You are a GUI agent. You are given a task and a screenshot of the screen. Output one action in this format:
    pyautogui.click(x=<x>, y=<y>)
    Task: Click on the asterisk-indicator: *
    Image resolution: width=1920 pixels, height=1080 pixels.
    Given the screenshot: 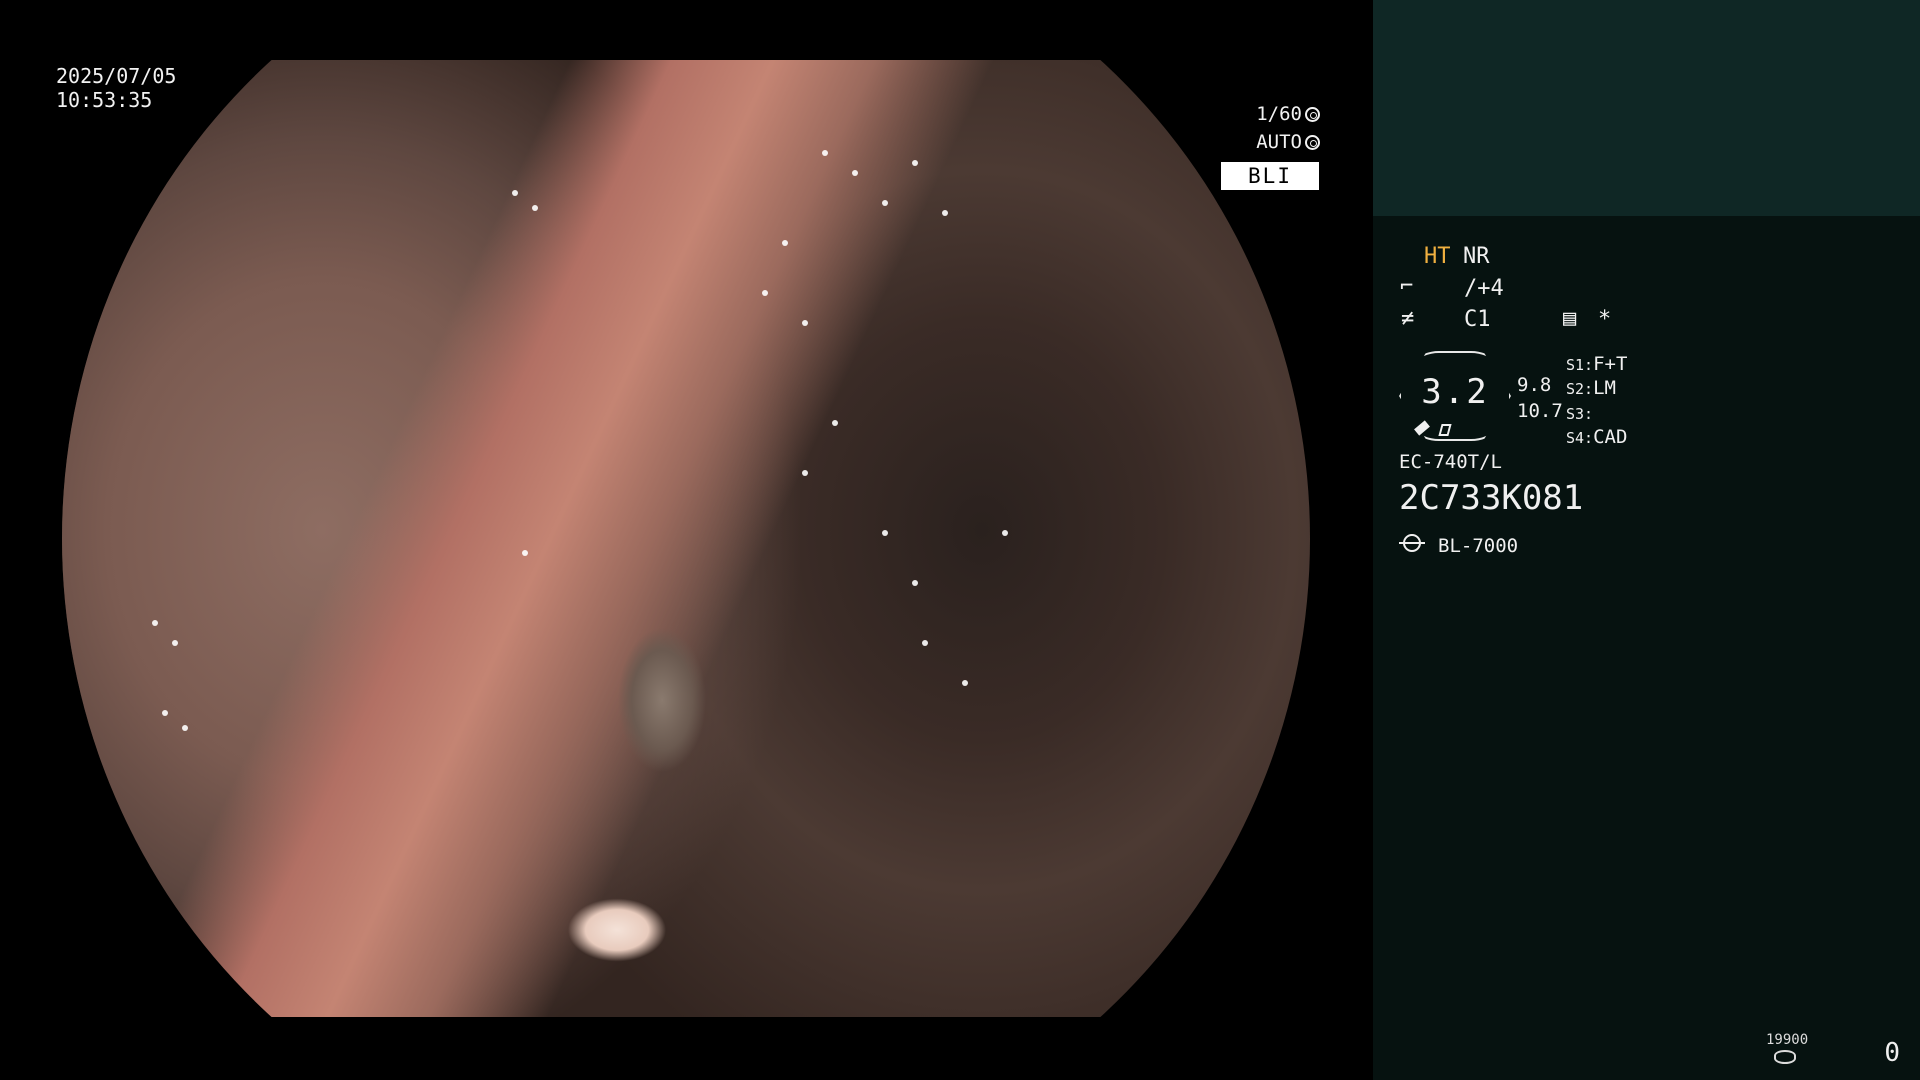 What is the action you would take?
    pyautogui.click(x=1605, y=319)
    